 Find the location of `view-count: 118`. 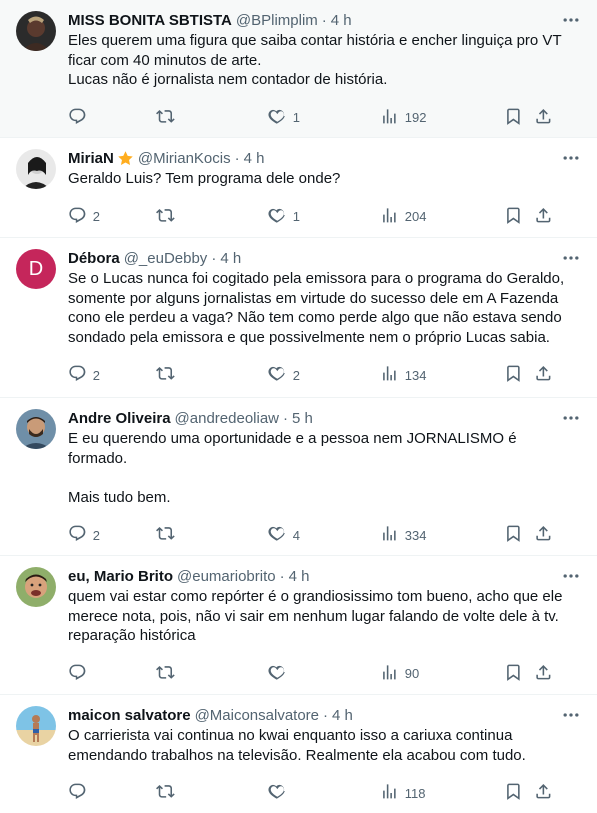

view-count: 118 is located at coordinates (415, 793).